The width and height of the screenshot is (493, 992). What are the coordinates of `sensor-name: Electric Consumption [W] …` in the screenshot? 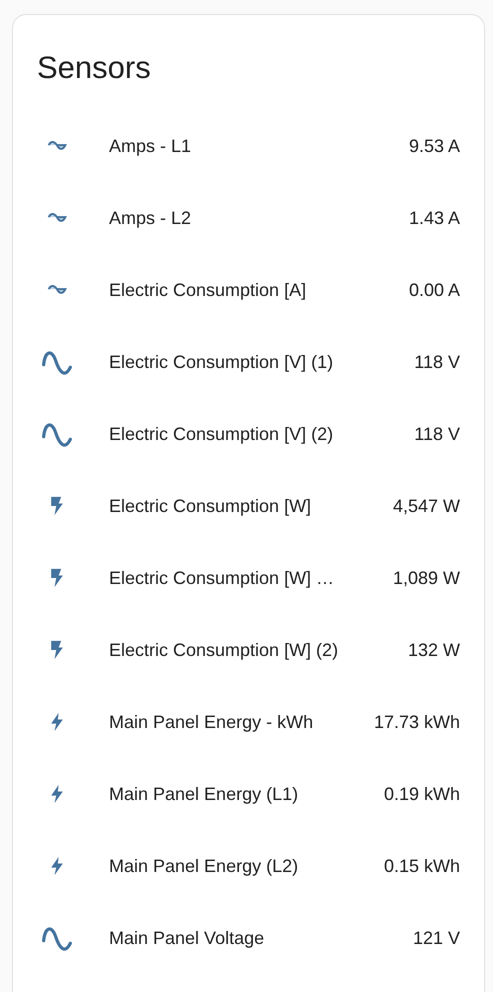 It's located at (245, 578).